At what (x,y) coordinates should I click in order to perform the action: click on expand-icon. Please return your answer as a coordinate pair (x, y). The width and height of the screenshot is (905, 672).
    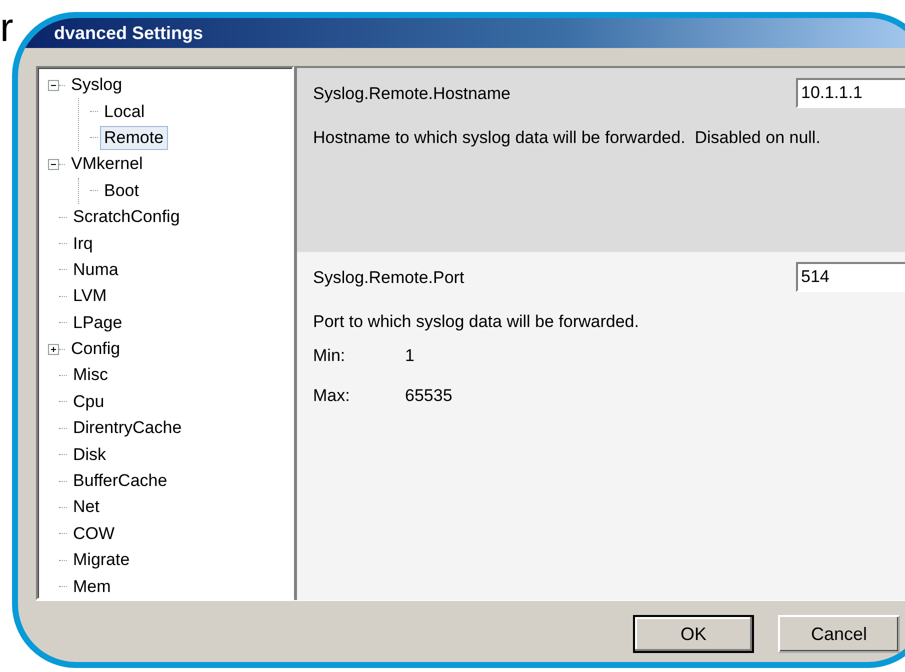
    Looking at the image, I should click on (53, 349).